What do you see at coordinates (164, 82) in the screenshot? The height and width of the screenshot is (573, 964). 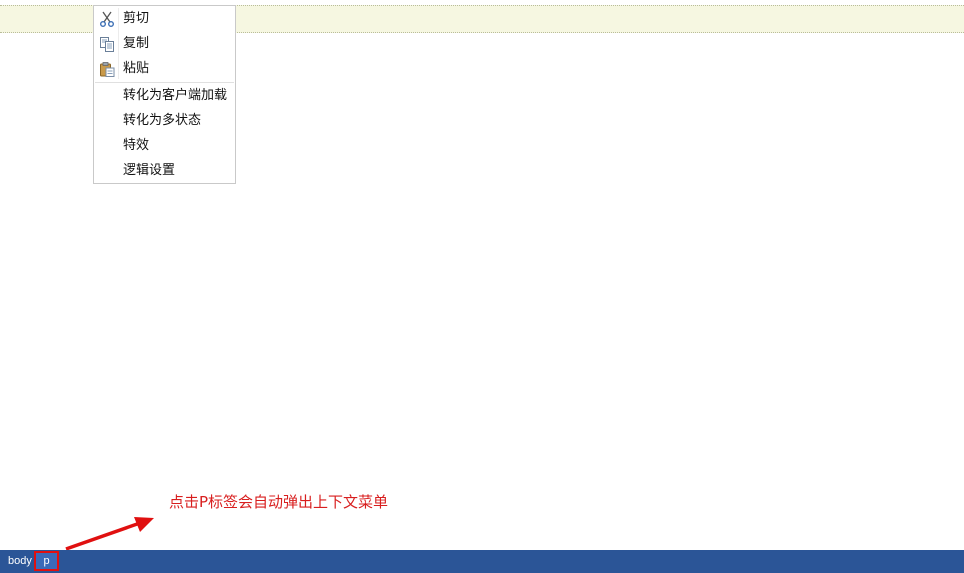 I see `menu-separator` at bounding box center [164, 82].